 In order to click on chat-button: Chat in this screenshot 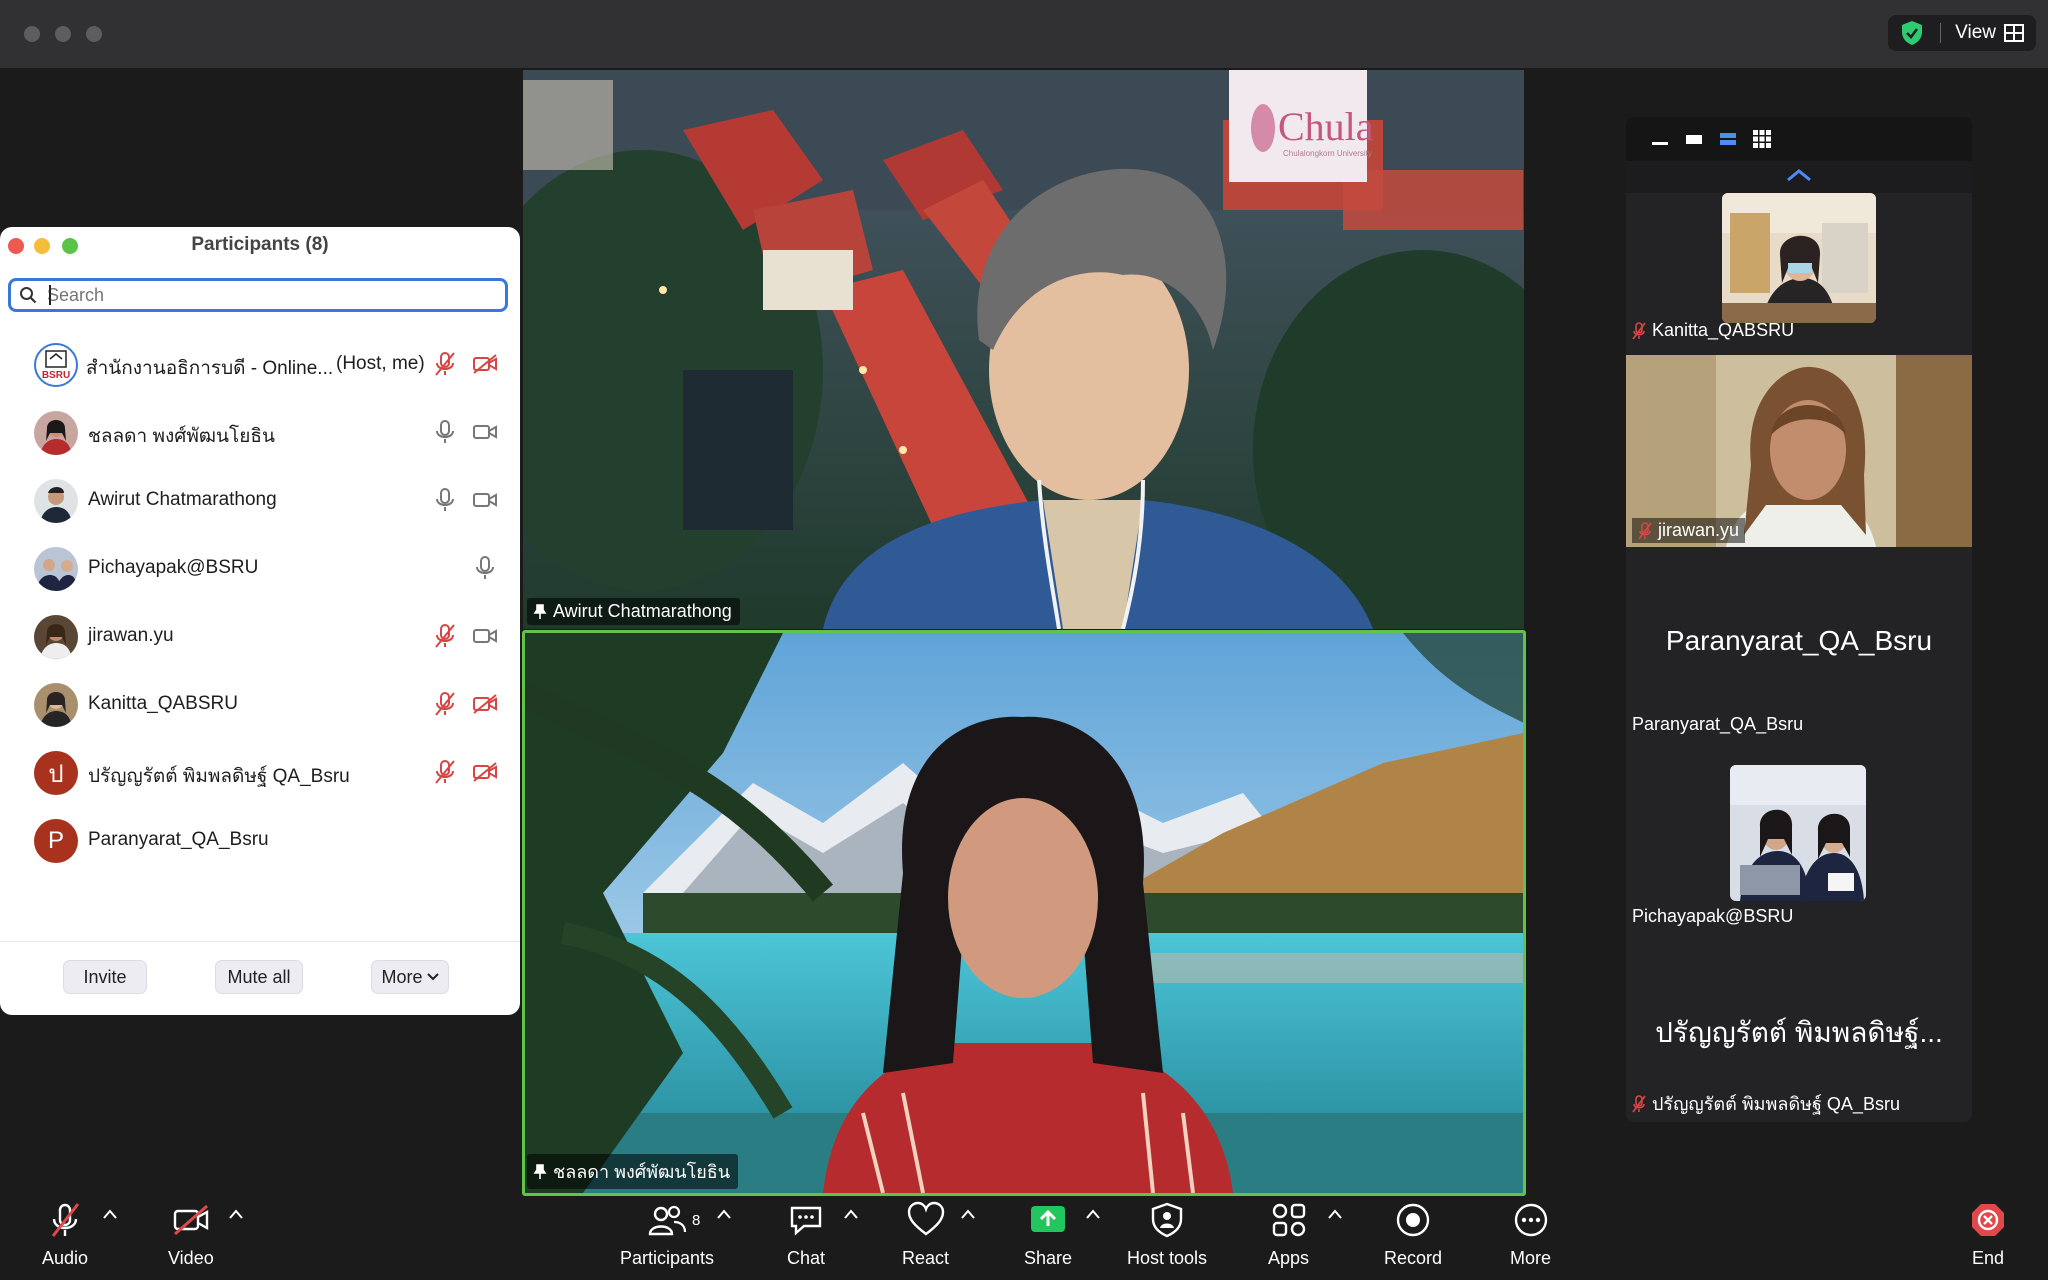, I will do `click(806, 1234)`.